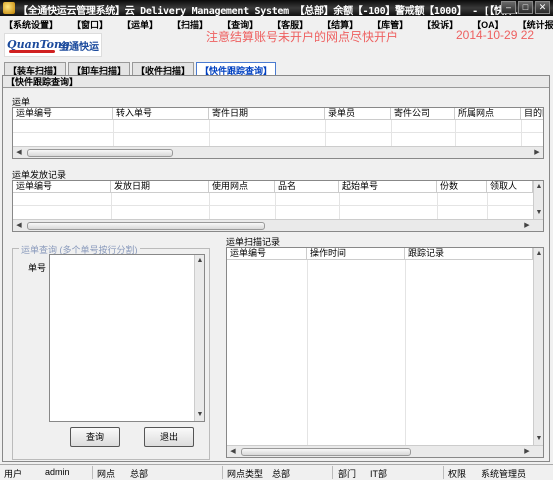  Describe the element at coordinates (139, 474) in the screenshot. I see `status-site-value: 总部` at that location.